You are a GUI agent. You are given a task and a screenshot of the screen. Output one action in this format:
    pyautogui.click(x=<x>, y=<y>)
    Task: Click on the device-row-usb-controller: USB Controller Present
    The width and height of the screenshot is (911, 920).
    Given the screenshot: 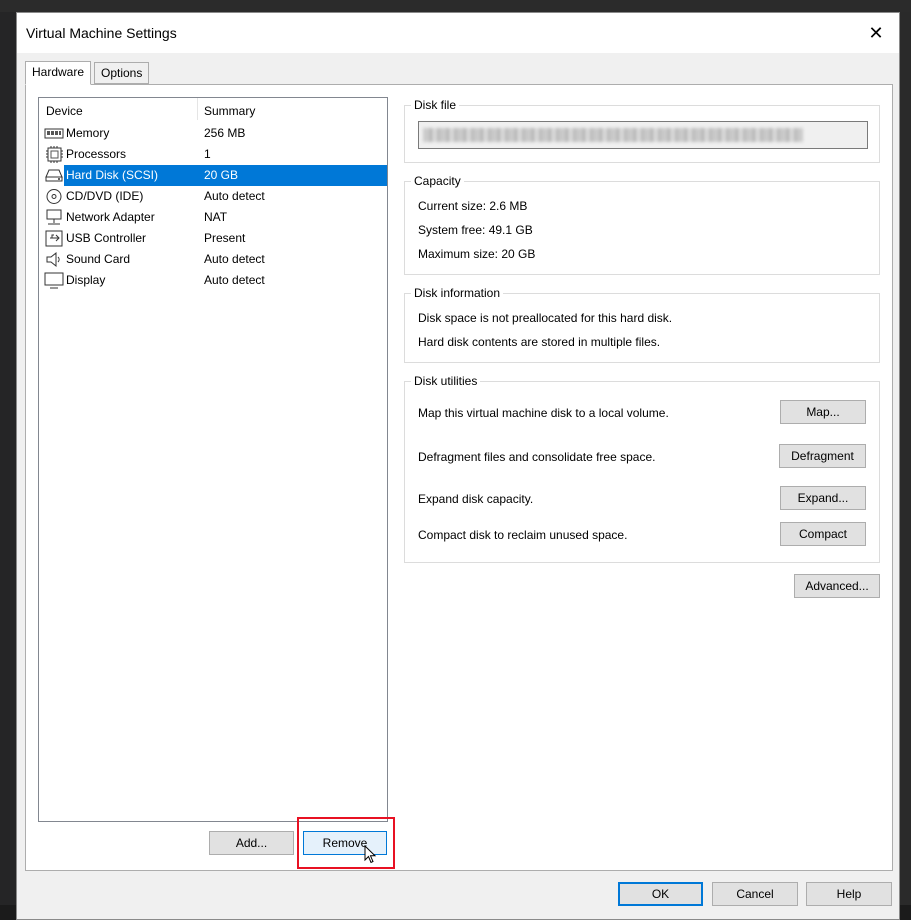 What is the action you would take?
    pyautogui.click(x=214, y=238)
    